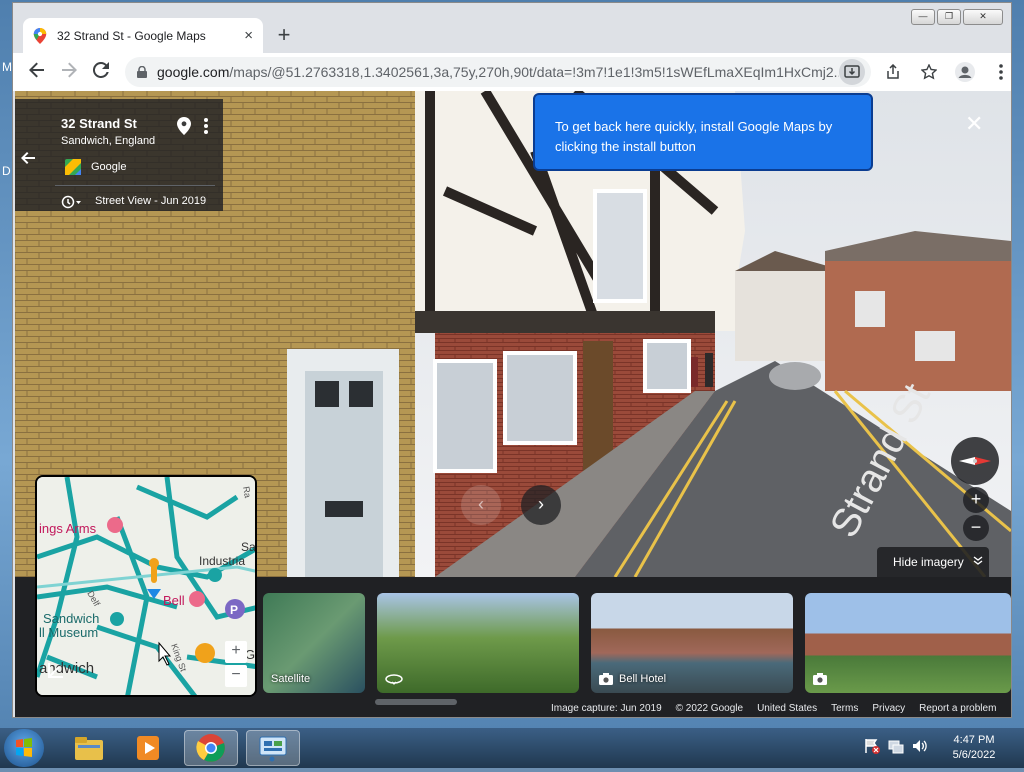 Image resolution: width=1024 pixels, height=772 pixels. Describe the element at coordinates (929, 72) in the screenshot. I see `bookmark-star-icon` at that location.